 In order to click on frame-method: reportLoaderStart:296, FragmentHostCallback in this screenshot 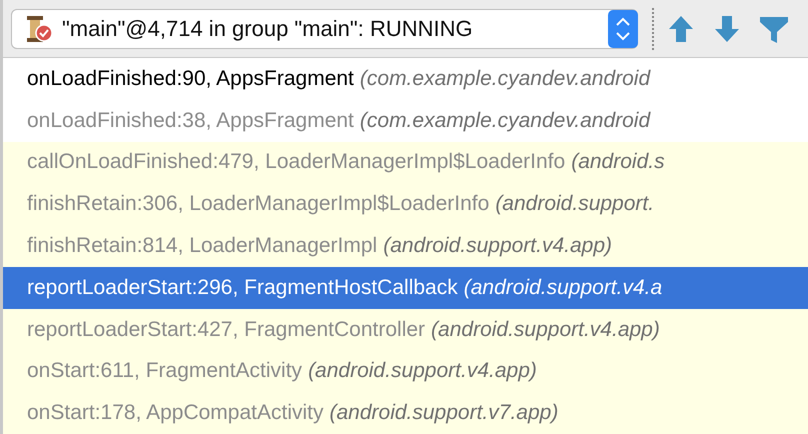, I will do `click(242, 288)`.